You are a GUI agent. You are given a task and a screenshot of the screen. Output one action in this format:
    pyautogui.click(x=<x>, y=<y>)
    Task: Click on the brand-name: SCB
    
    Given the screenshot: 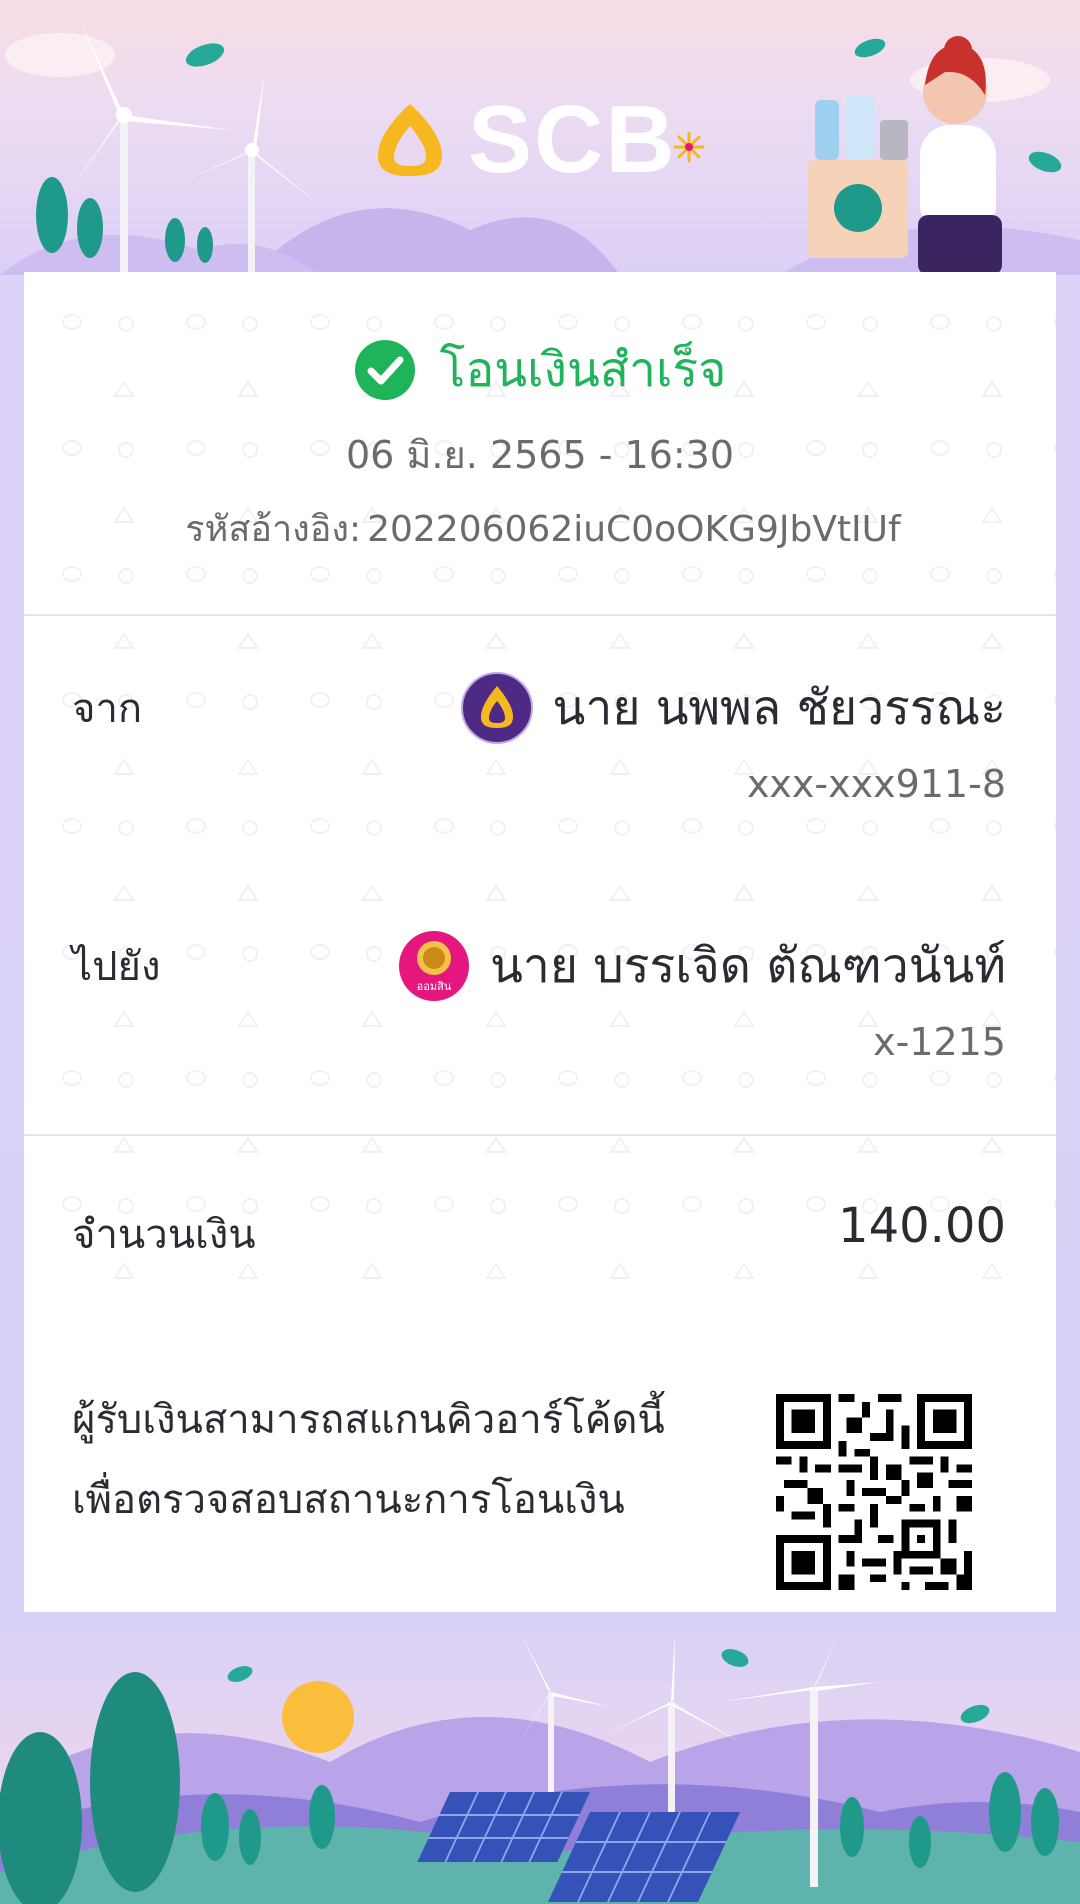 What is the action you would take?
    pyautogui.click(x=572, y=139)
    